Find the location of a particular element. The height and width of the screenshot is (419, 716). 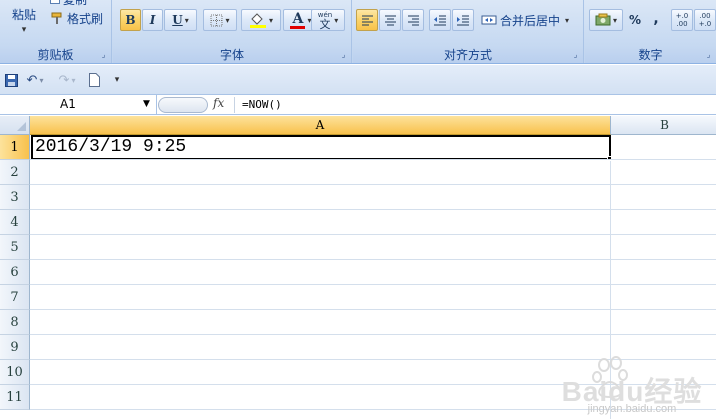

number-group: ▾ % , +.0 .00 .00 +.0 数字 ⌟ is located at coordinates (650, 31).